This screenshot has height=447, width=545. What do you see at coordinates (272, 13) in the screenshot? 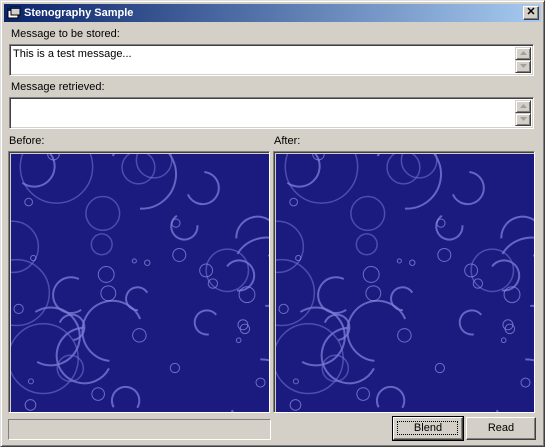
I see `title-bar: Stenography Sample ✕` at bounding box center [272, 13].